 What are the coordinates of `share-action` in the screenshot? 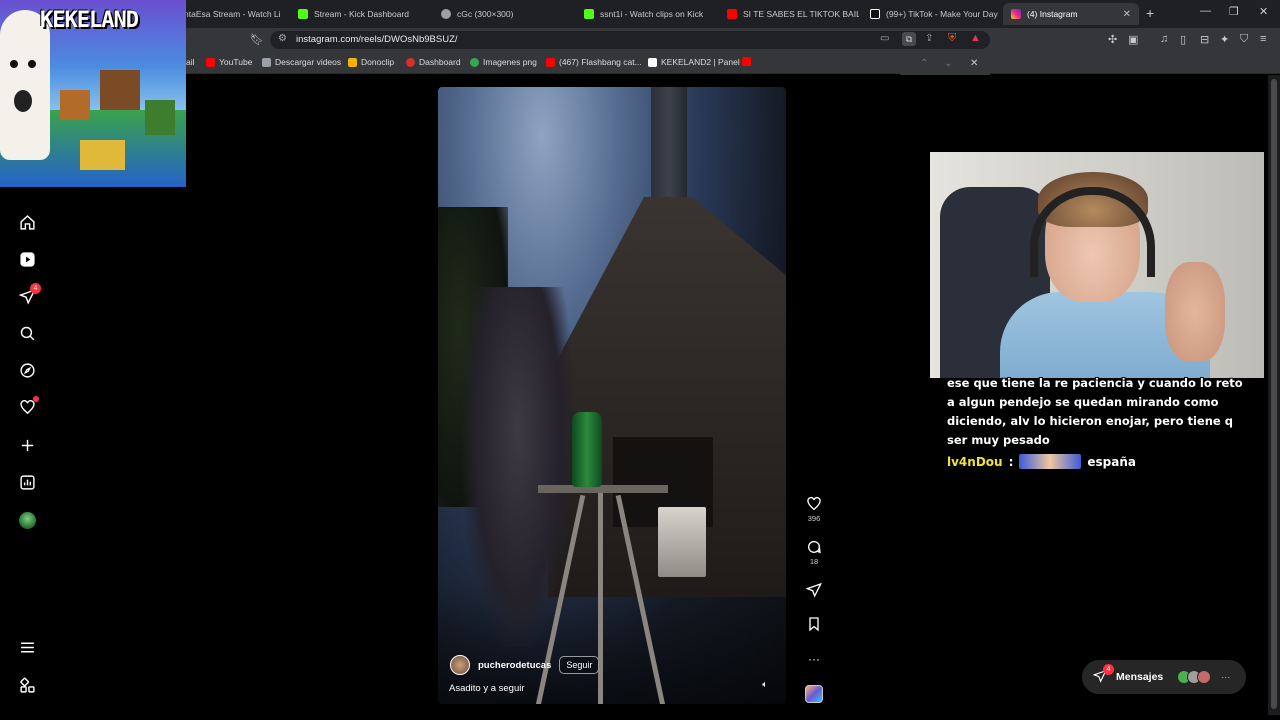 It's located at (814, 590).